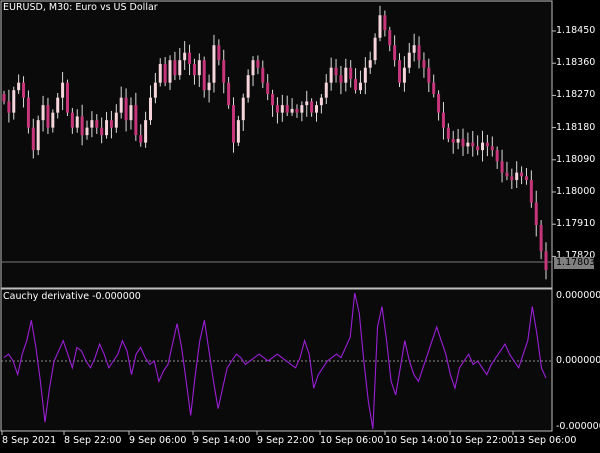 The height and width of the screenshot is (453, 600). Describe the element at coordinates (482, 440) in the screenshot. I see `time-axis-label: 10 Sep 22:00` at that location.